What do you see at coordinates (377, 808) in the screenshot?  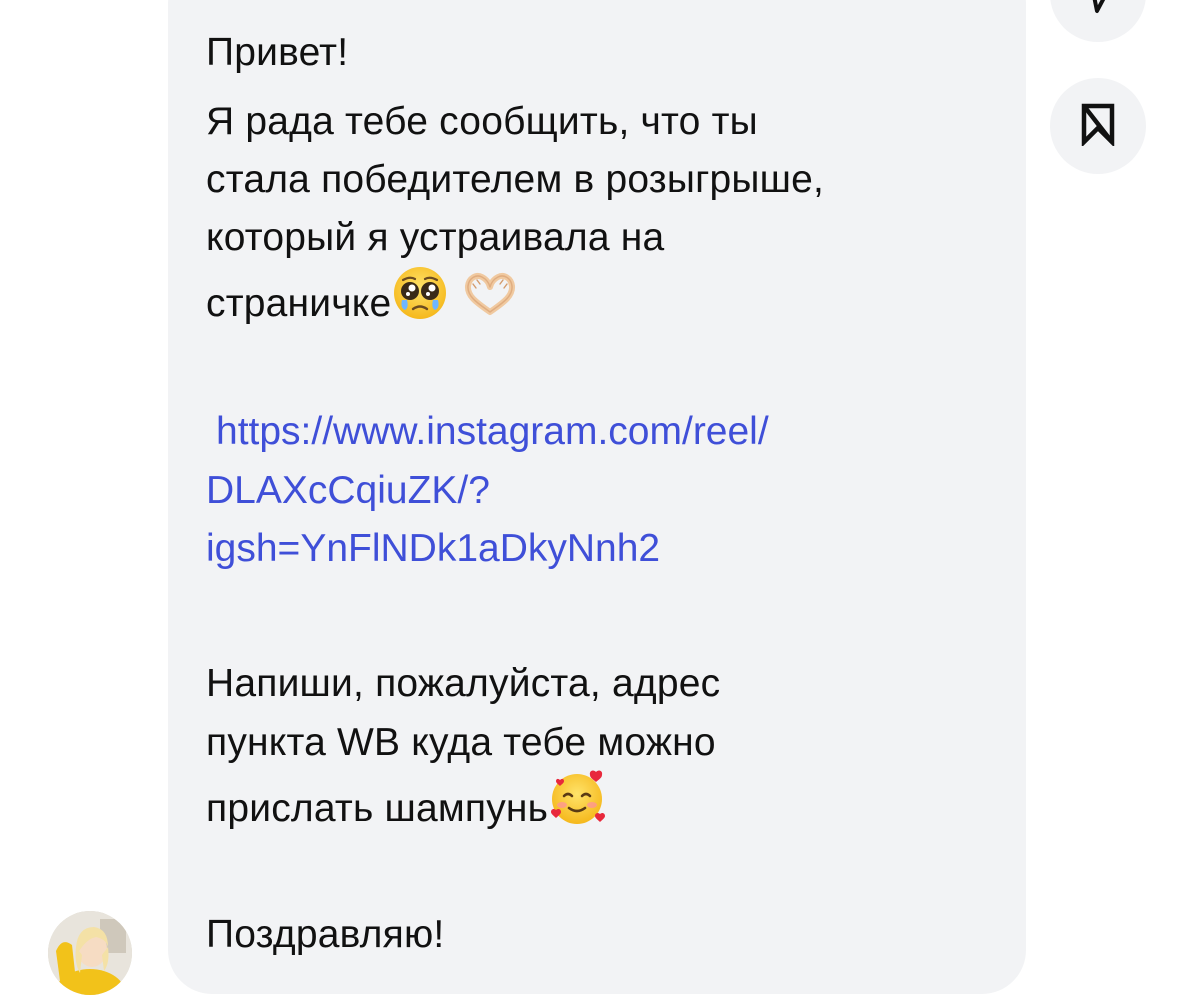 I see `message-line-7: прислать шампунь` at bounding box center [377, 808].